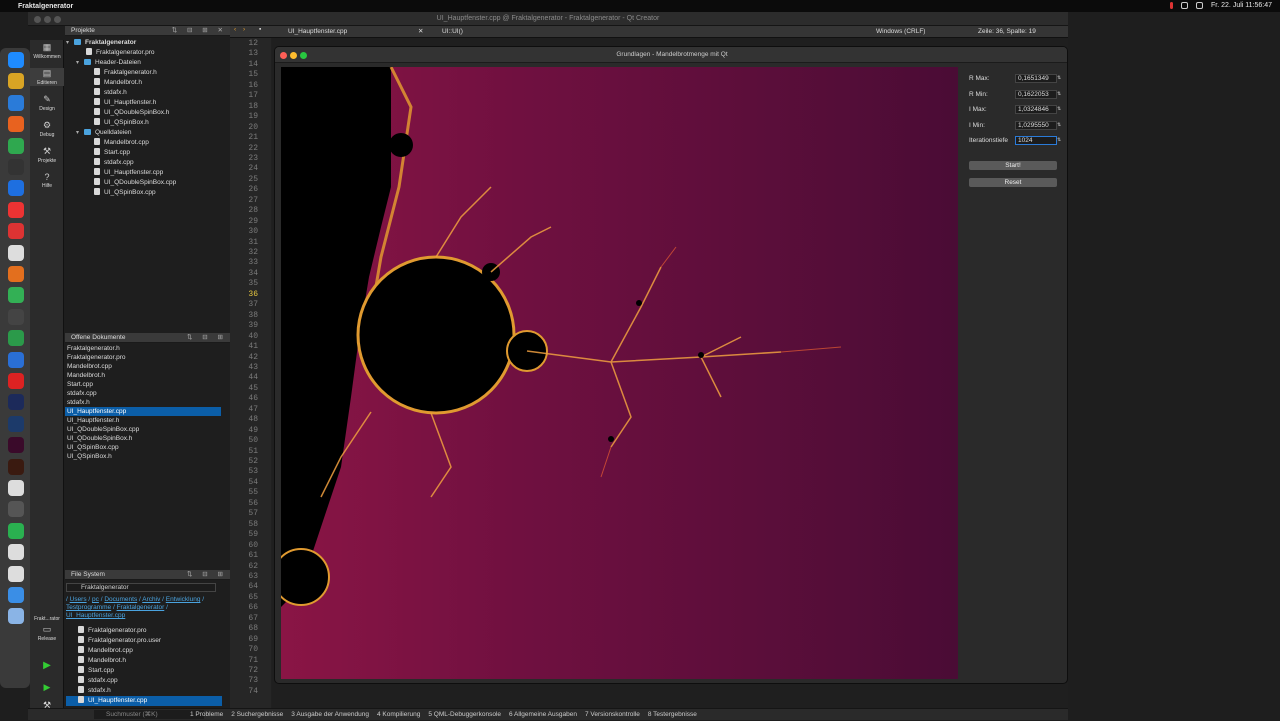 This screenshot has height=721, width=1280. What do you see at coordinates (148, 83) in the screenshot?
I see `header-file-item: Mandelbrot.h` at bounding box center [148, 83].